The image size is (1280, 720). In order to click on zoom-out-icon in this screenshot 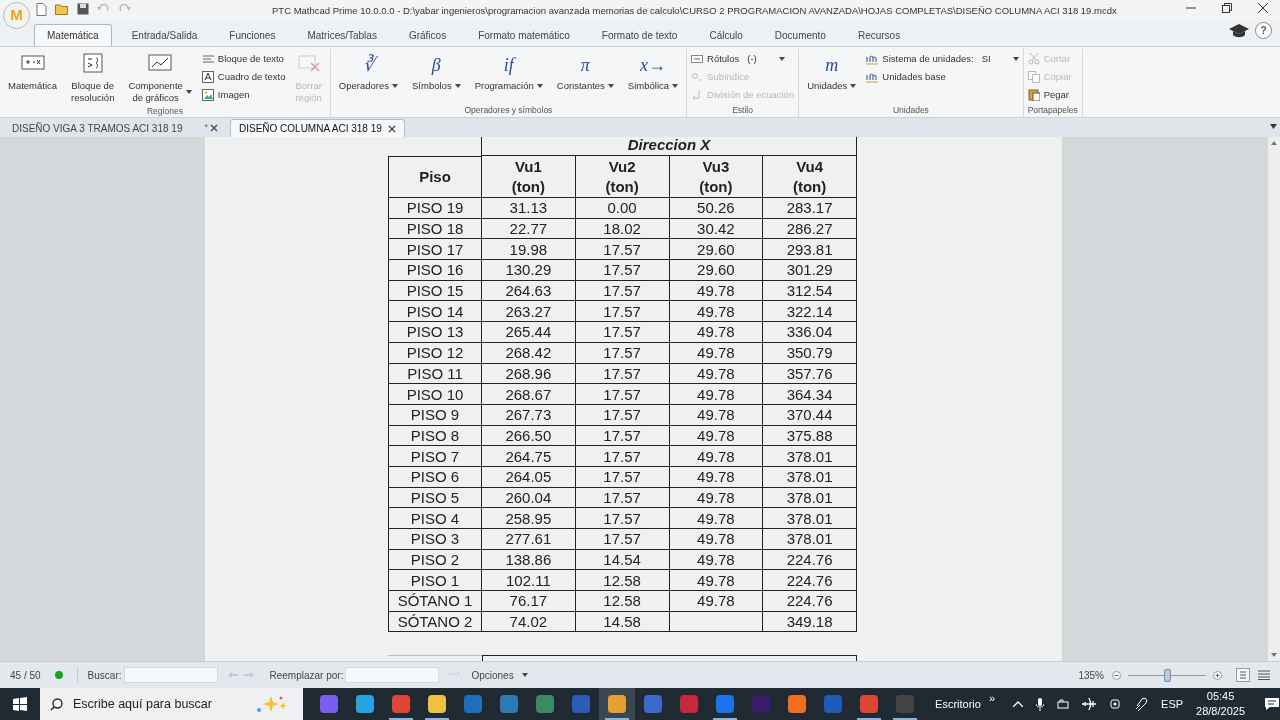, I will do `click(1116, 675)`.